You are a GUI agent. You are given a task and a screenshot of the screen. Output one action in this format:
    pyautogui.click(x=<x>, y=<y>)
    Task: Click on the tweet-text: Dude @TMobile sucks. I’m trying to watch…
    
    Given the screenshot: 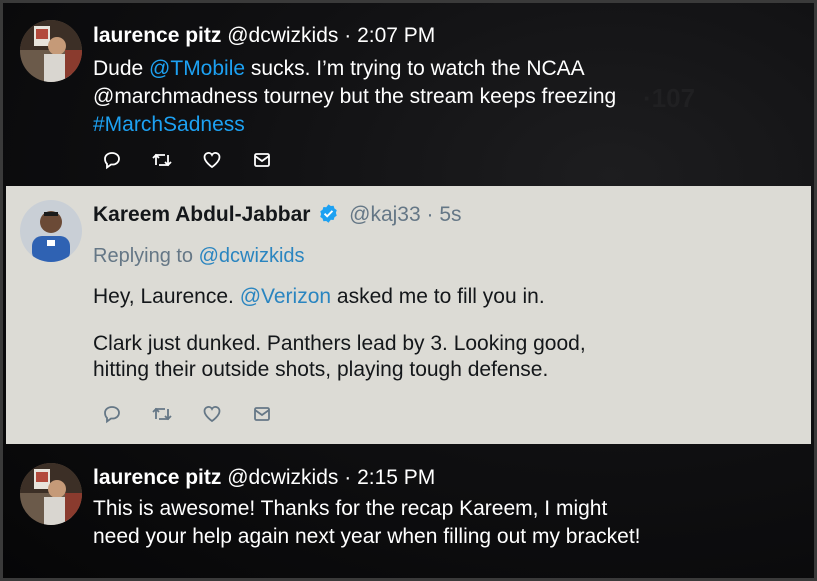 What is the action you would take?
    pyautogui.click(x=354, y=97)
    